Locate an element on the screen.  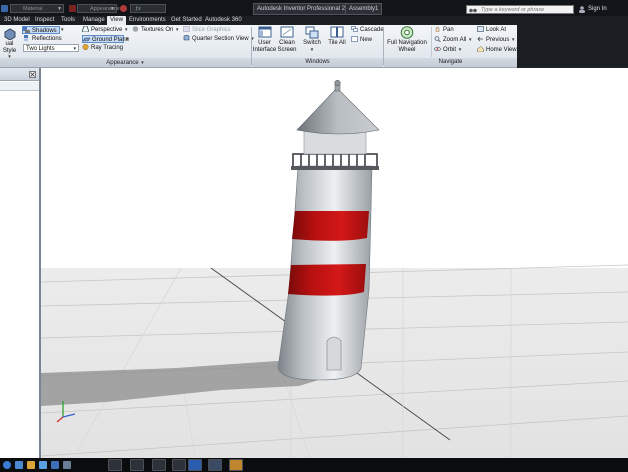
search-box is located at coordinates (520, 9).